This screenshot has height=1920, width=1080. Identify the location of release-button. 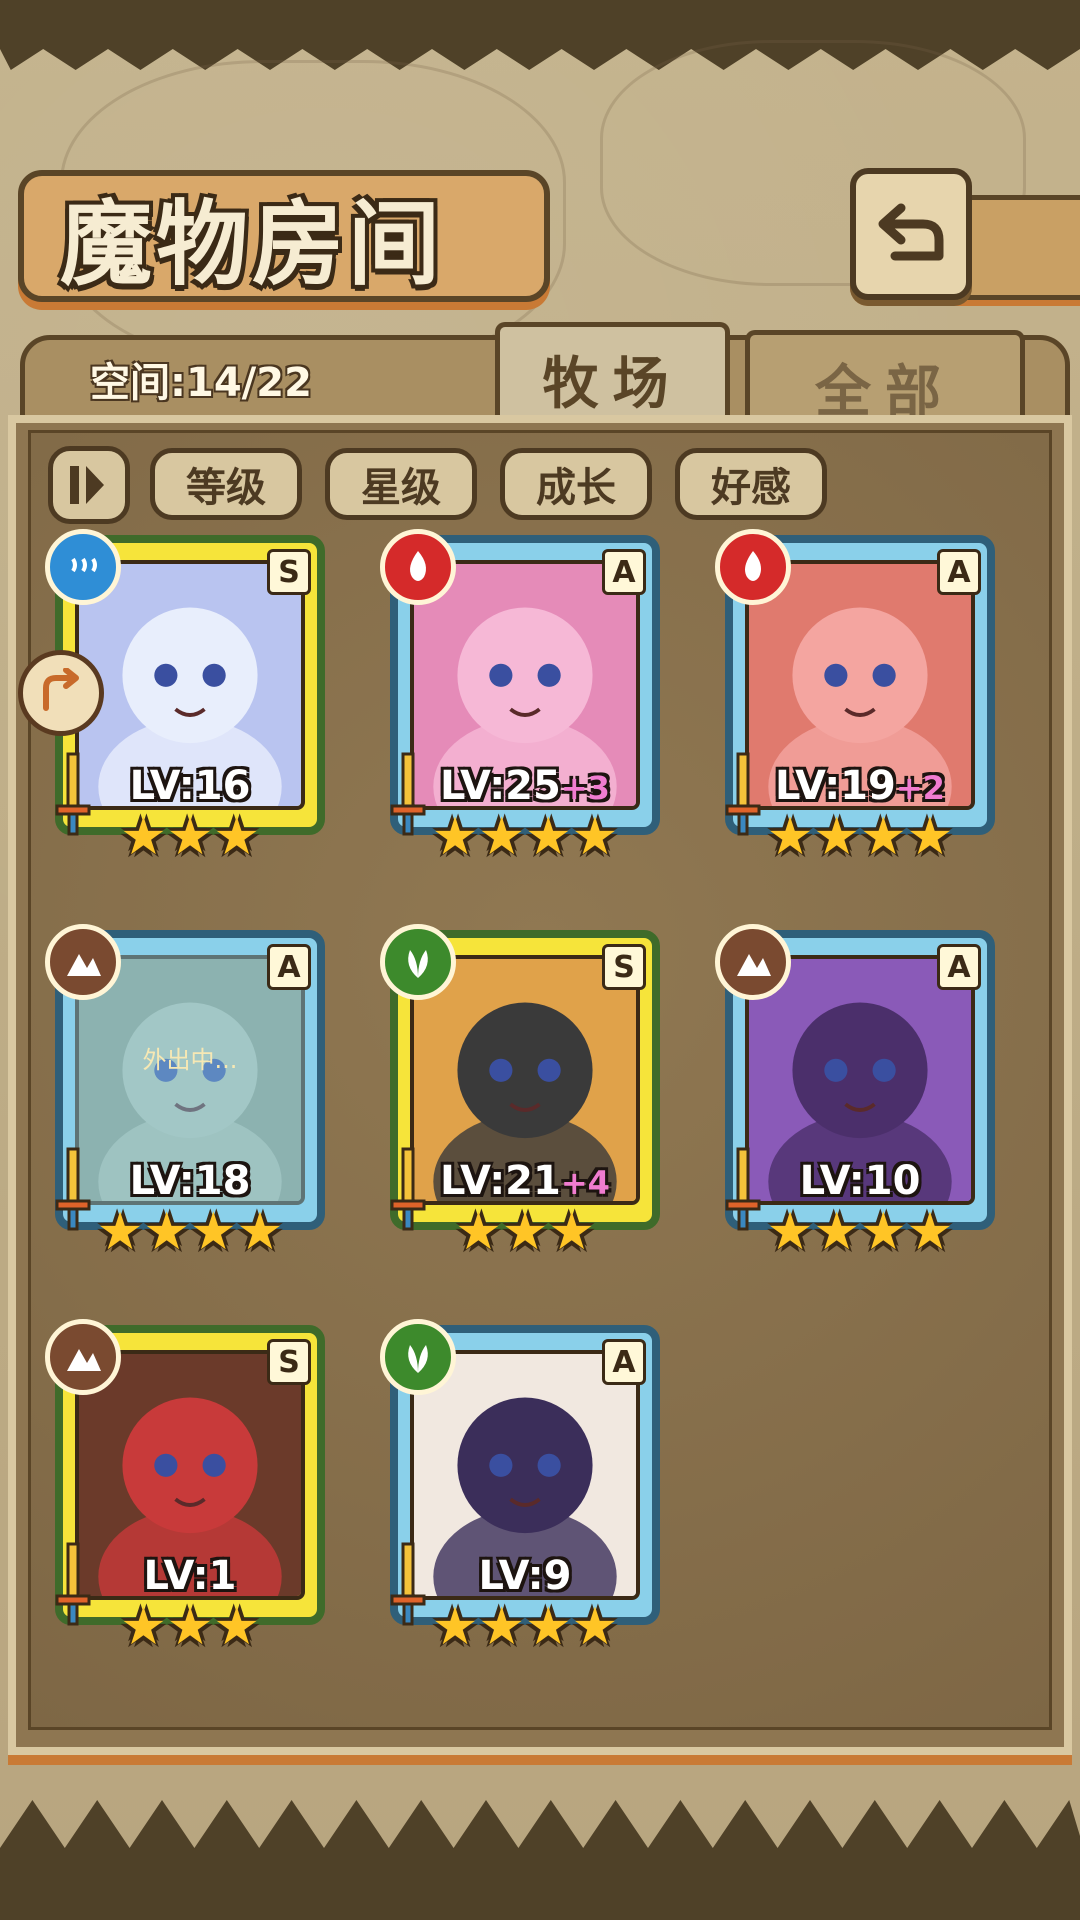
(61, 693).